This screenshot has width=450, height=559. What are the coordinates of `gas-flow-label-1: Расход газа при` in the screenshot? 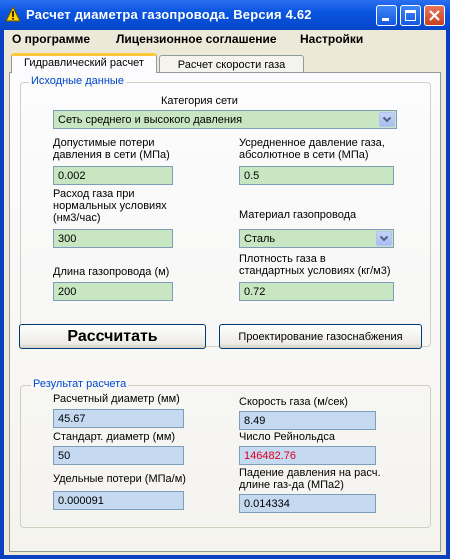 It's located at (94, 194).